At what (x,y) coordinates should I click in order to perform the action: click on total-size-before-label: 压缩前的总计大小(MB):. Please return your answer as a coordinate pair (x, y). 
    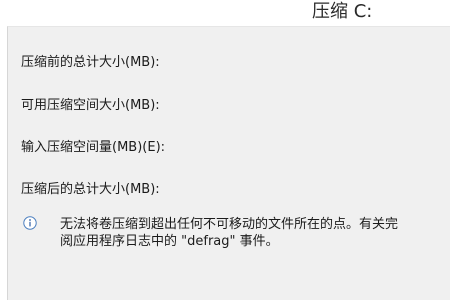
    Looking at the image, I should click on (90, 62).